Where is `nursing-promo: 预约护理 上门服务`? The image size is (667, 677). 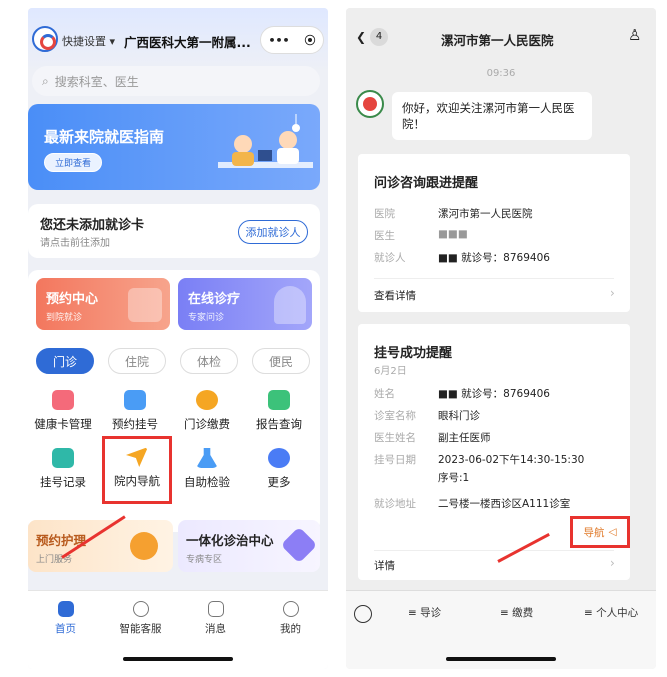 nursing-promo: 预约护理 上门服务 is located at coordinates (100, 546).